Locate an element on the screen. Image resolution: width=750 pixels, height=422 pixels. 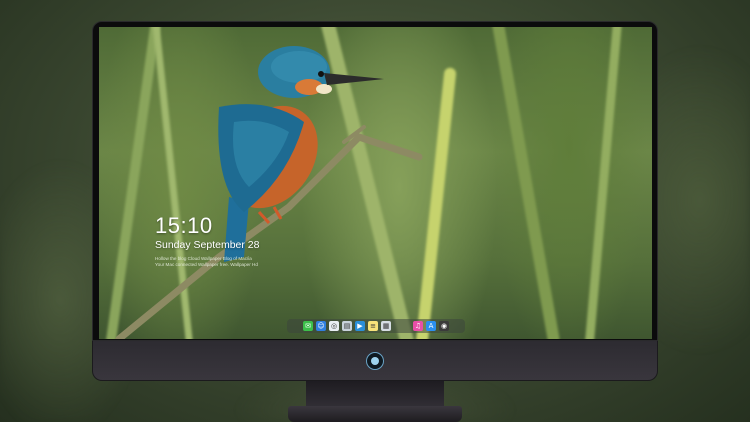
claquette-icon: ▶ is located at coordinates (360, 326).